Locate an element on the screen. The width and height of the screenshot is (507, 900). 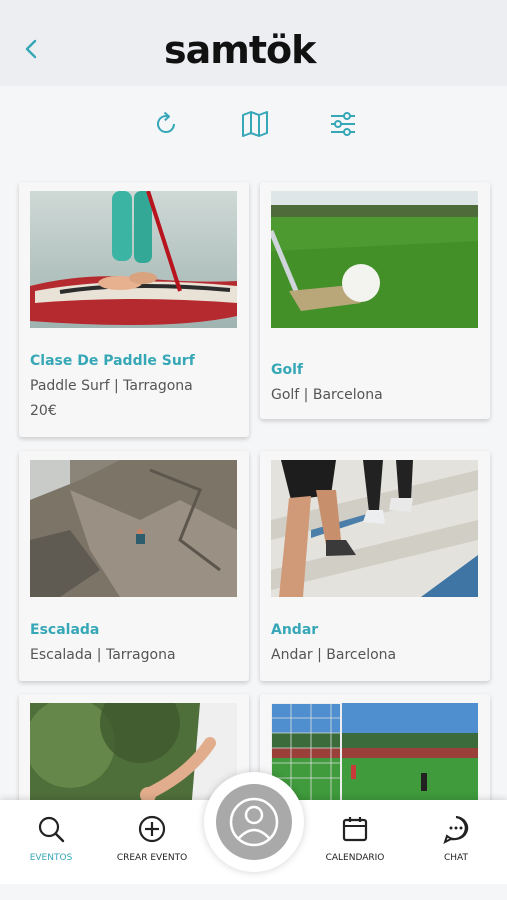
map-icon is located at coordinates (255, 124).